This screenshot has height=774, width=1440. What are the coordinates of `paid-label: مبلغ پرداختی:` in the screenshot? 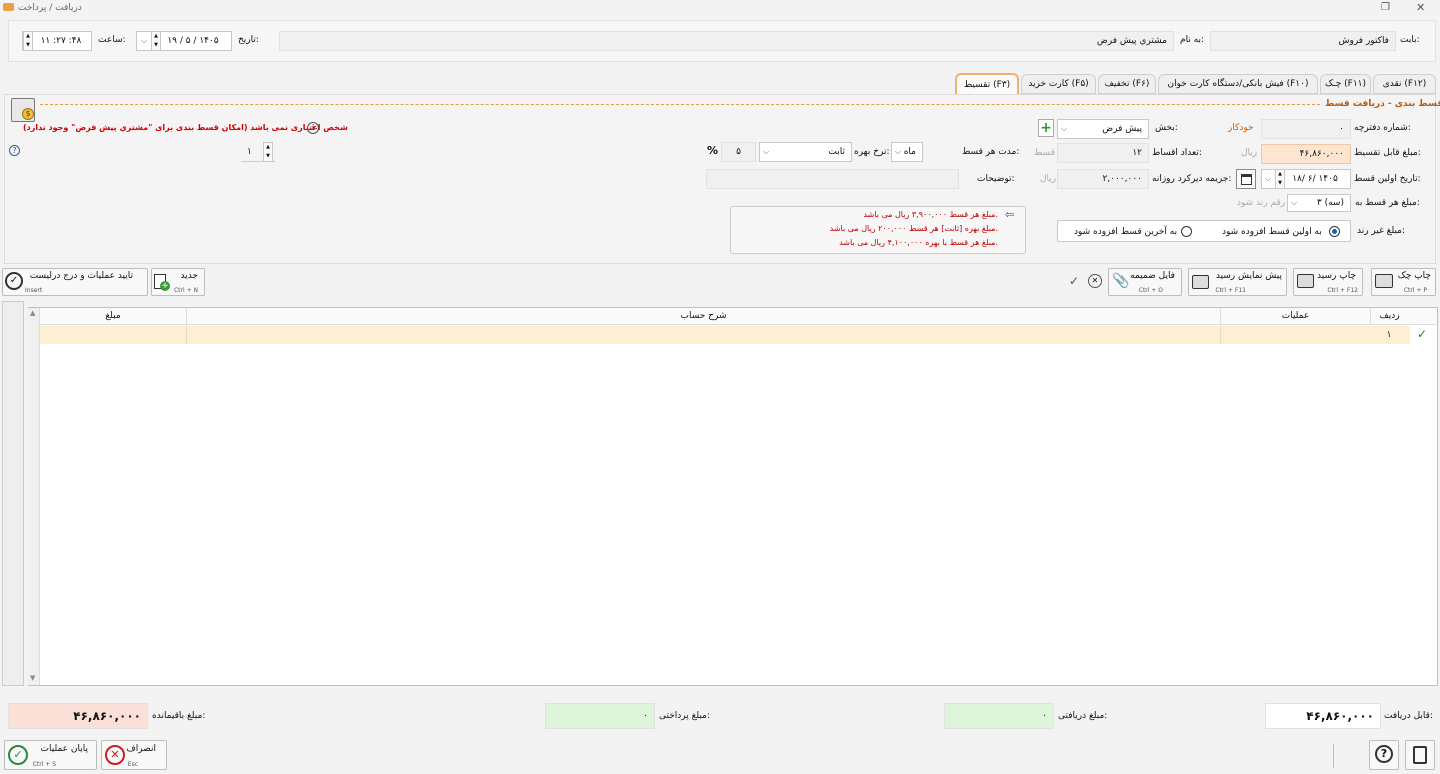 It's located at (684, 716).